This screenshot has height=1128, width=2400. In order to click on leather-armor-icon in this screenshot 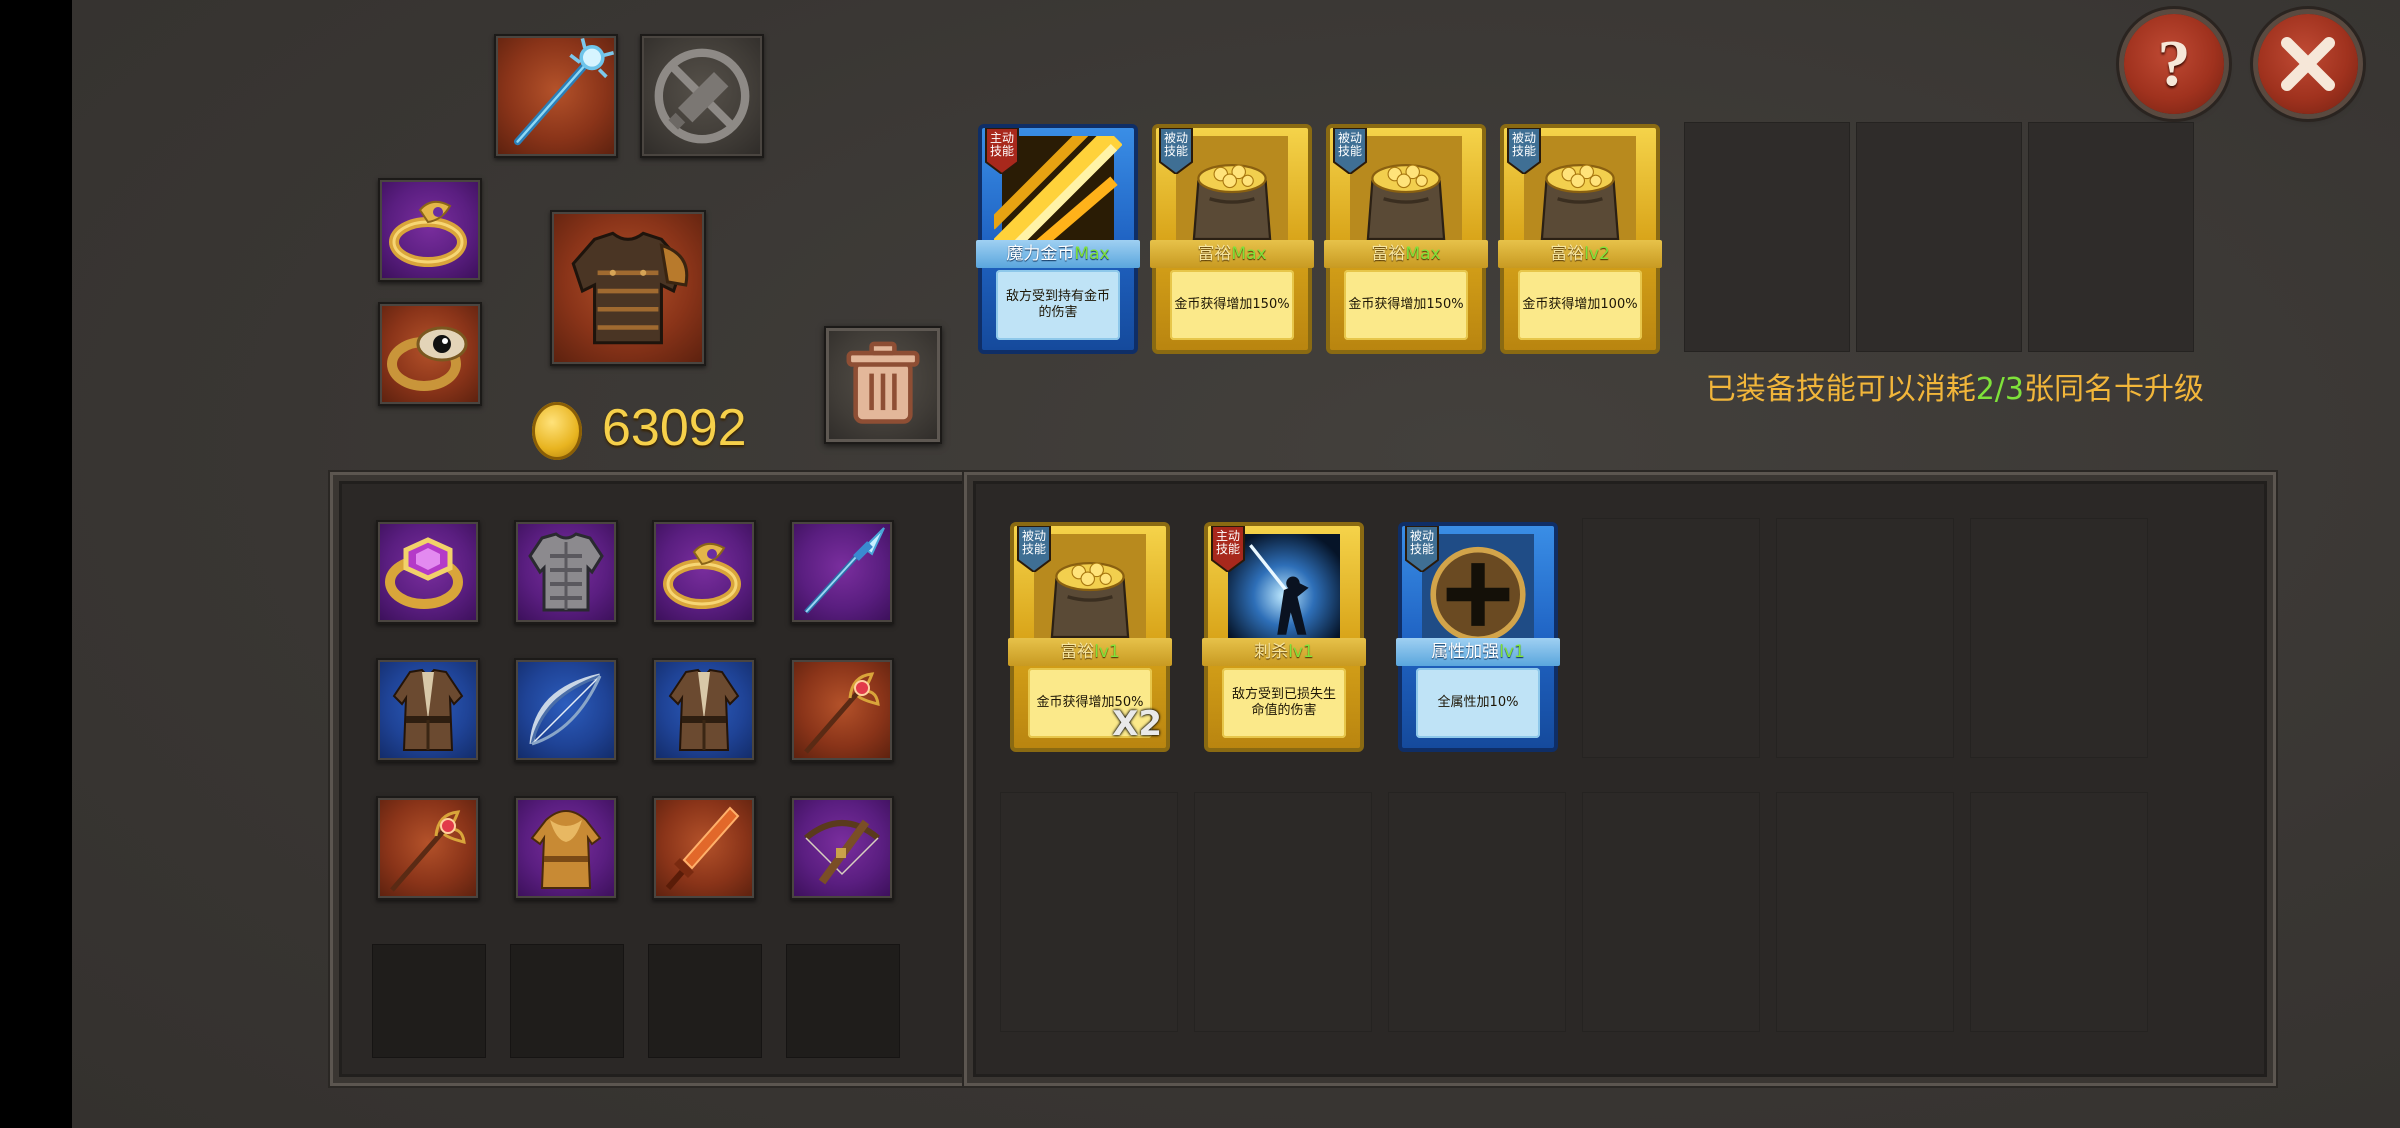, I will do `click(630, 288)`.